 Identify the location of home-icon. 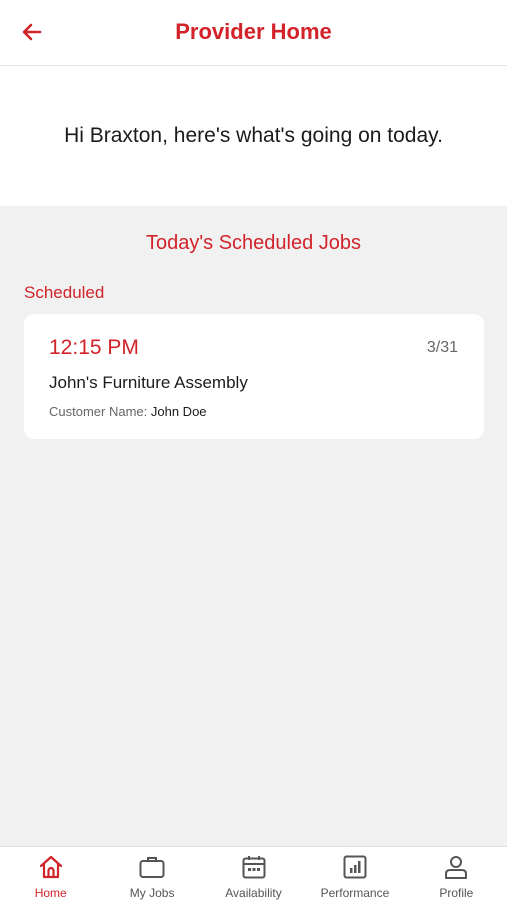
(51, 866).